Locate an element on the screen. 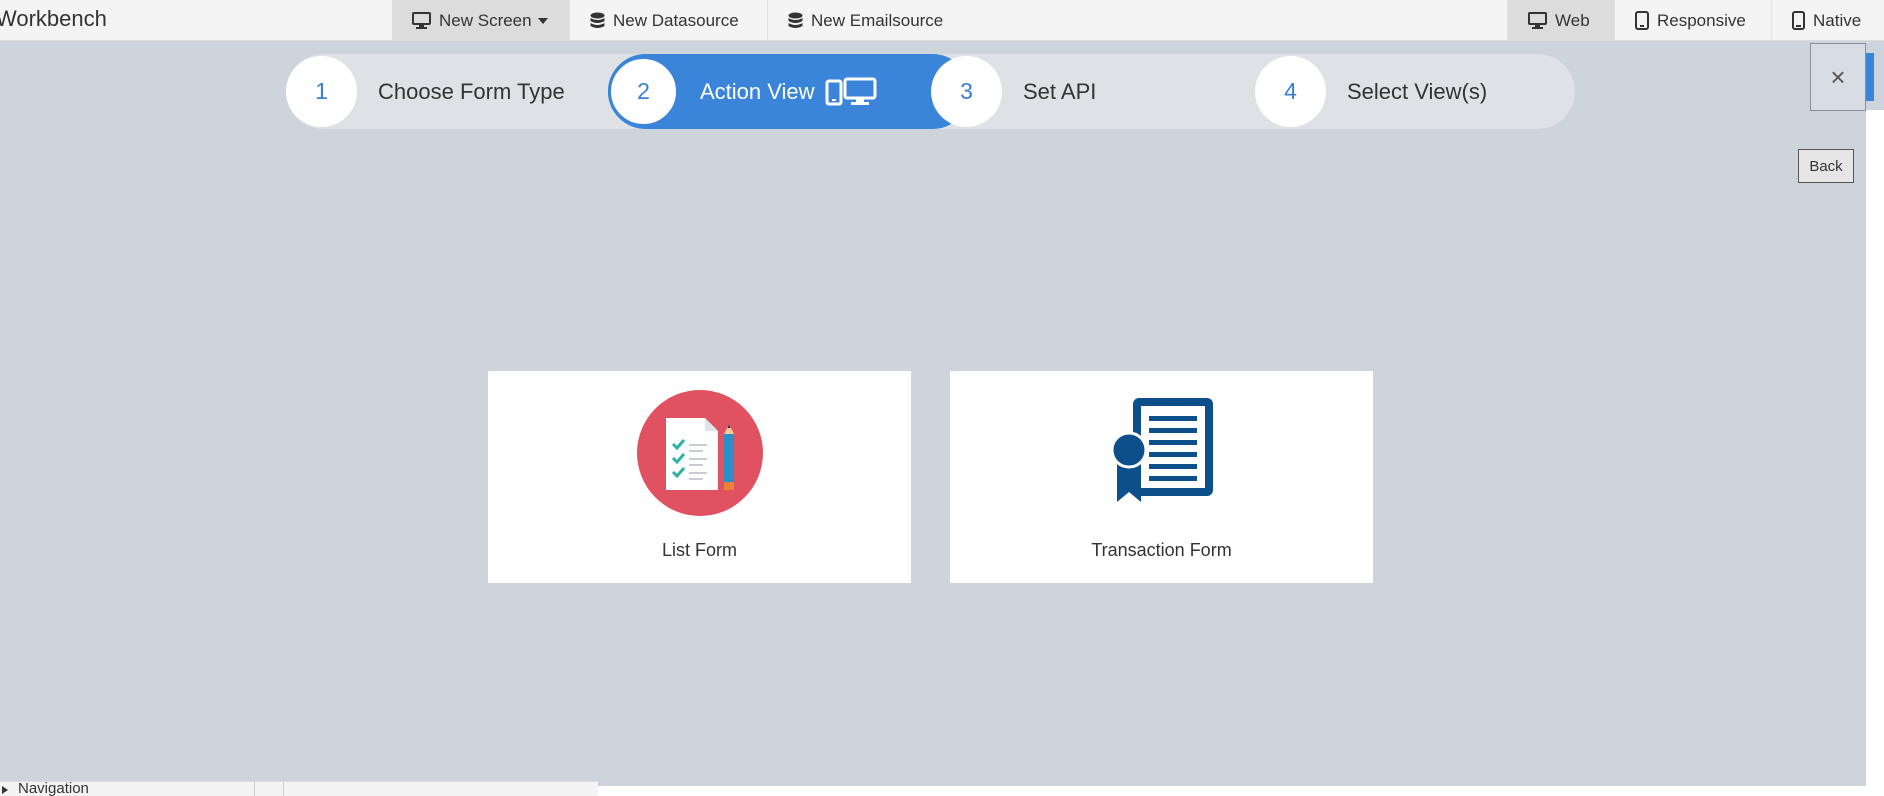  web-view-button: Web is located at coordinates (1561, 20).